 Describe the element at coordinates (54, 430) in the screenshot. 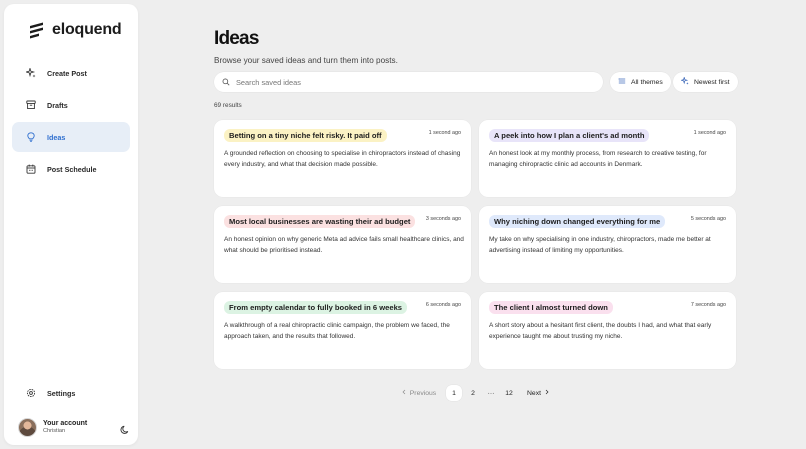

I see `account-user: Christian` at that location.